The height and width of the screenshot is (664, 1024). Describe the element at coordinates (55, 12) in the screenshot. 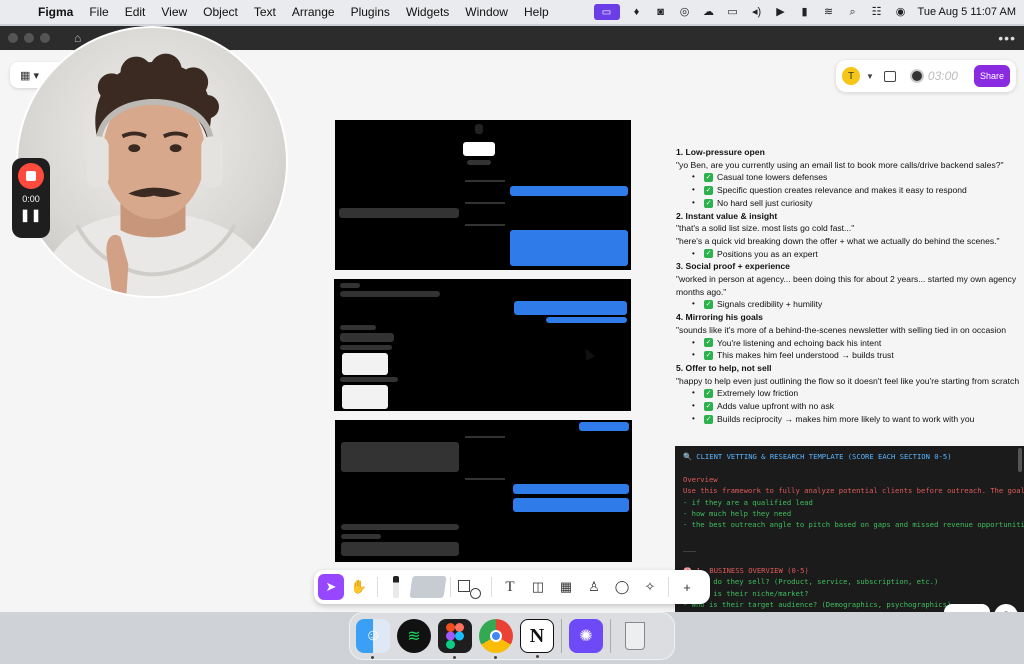

I see `menu-app-name: Figma` at that location.